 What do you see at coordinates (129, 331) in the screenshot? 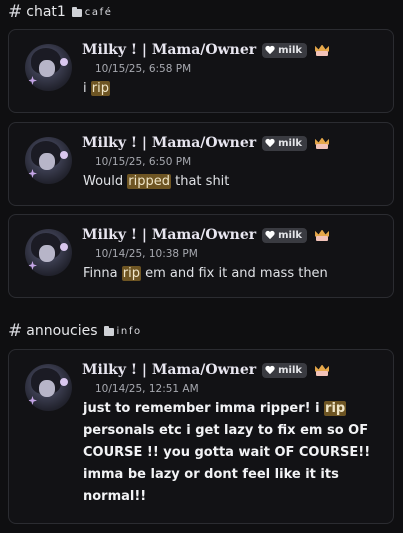
I see `category-name: info` at bounding box center [129, 331].